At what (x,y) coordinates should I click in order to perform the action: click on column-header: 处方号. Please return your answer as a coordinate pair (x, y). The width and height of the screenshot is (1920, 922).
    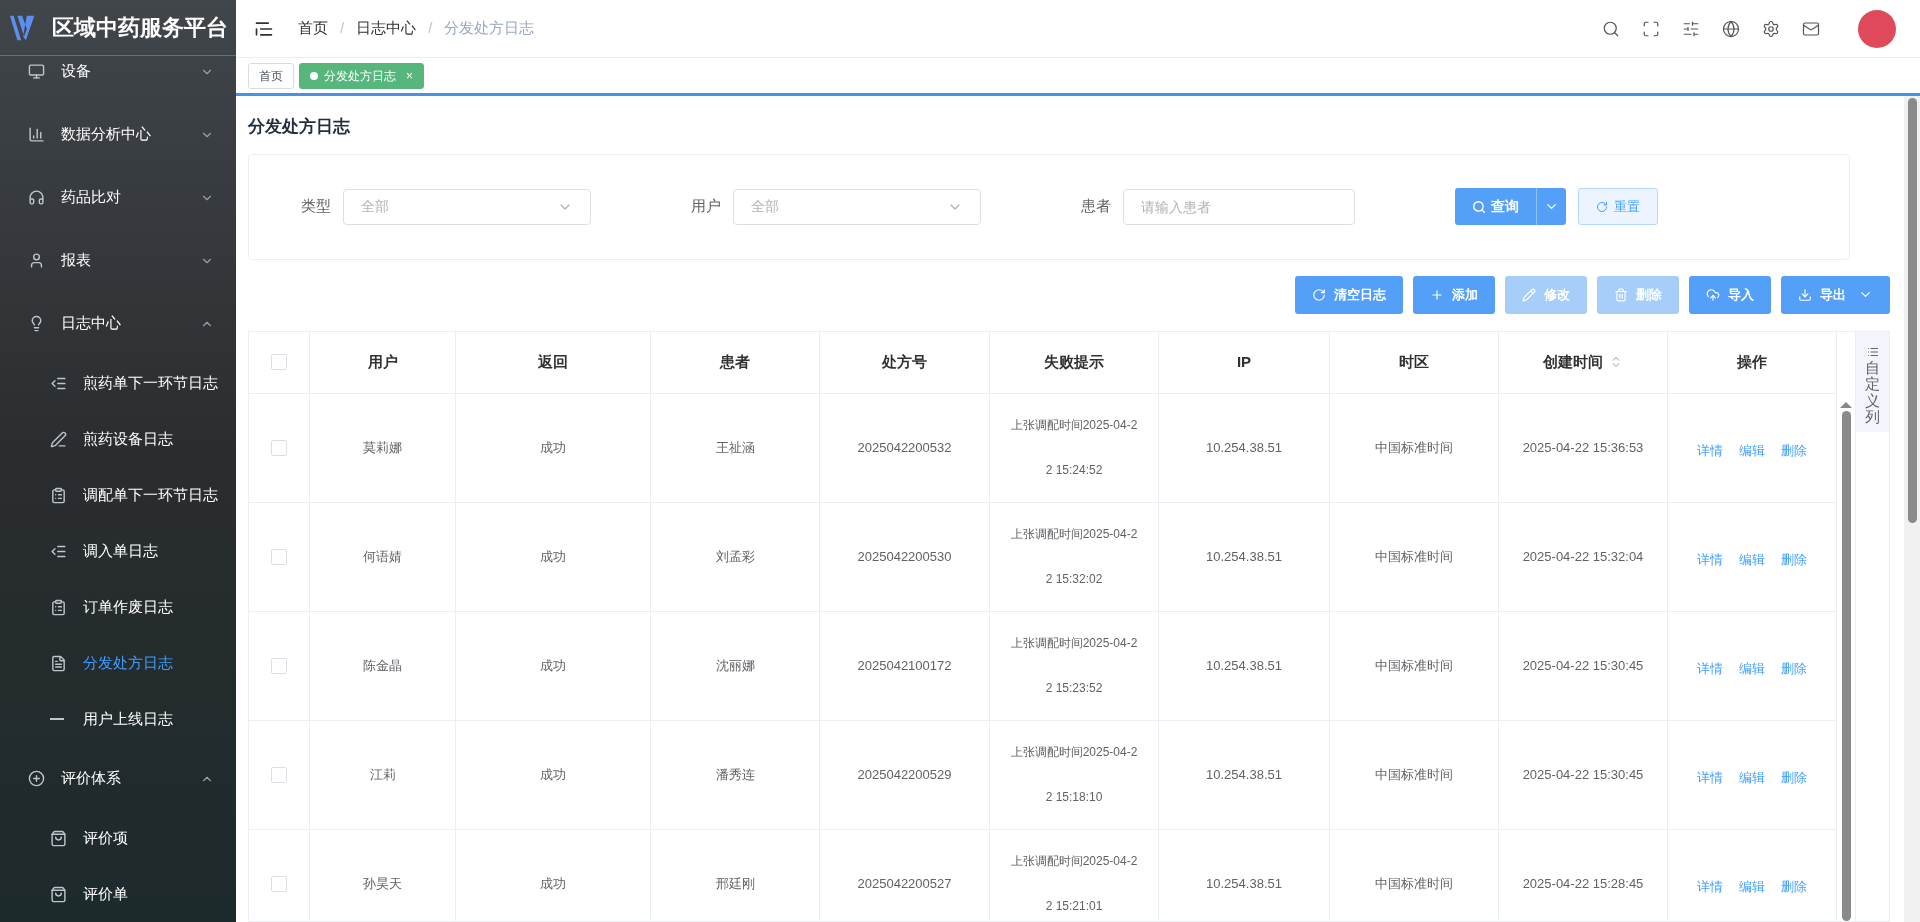
    Looking at the image, I should click on (905, 362).